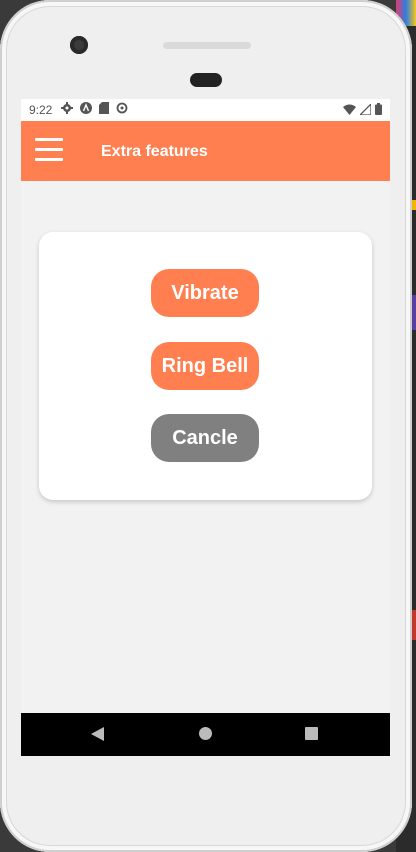  I want to click on status-icons-right, so click(362, 109).